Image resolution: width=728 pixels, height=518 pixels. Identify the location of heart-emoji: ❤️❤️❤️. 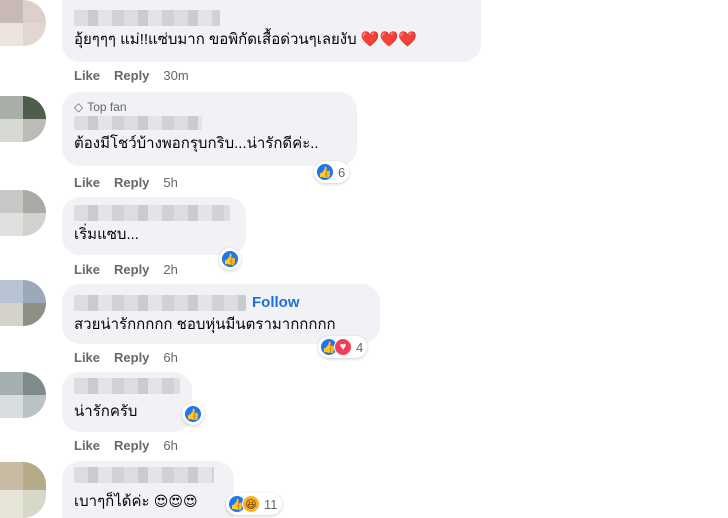
(388, 39).